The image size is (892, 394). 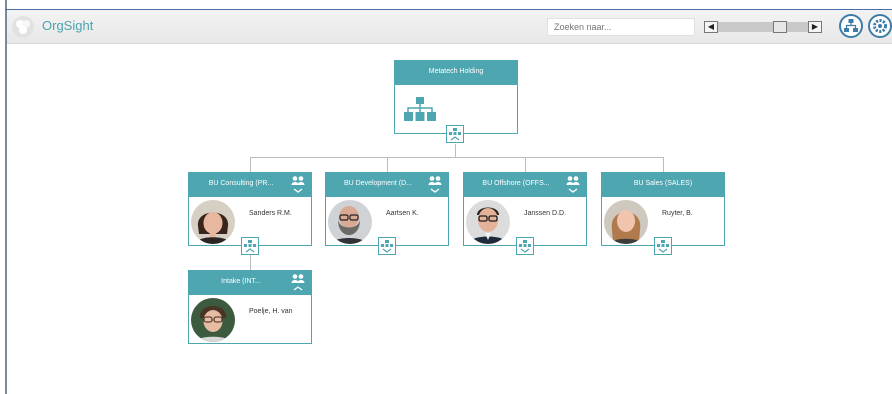 What do you see at coordinates (815, 27) in the screenshot?
I see `zoom-in-button: ▶` at bounding box center [815, 27].